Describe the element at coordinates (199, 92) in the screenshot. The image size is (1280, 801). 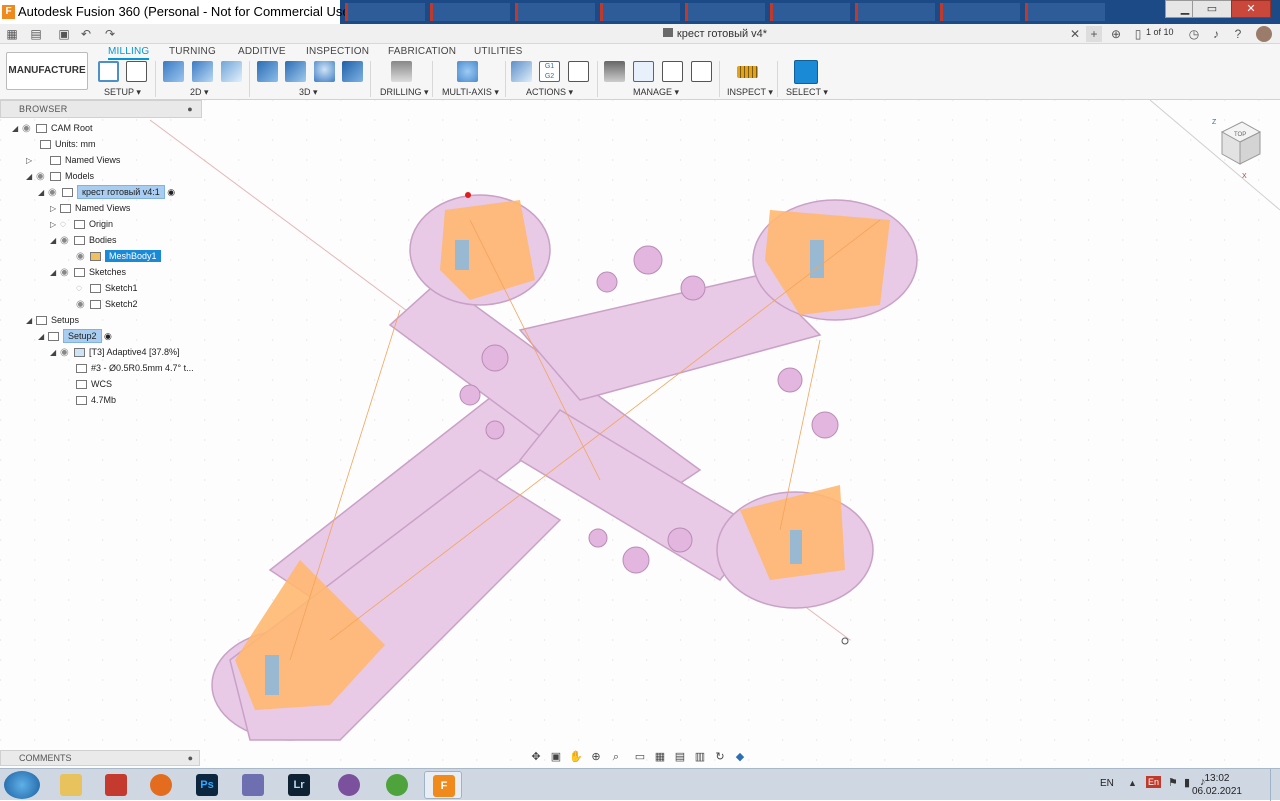
I see `2d-group-label: 2D ▾` at that location.